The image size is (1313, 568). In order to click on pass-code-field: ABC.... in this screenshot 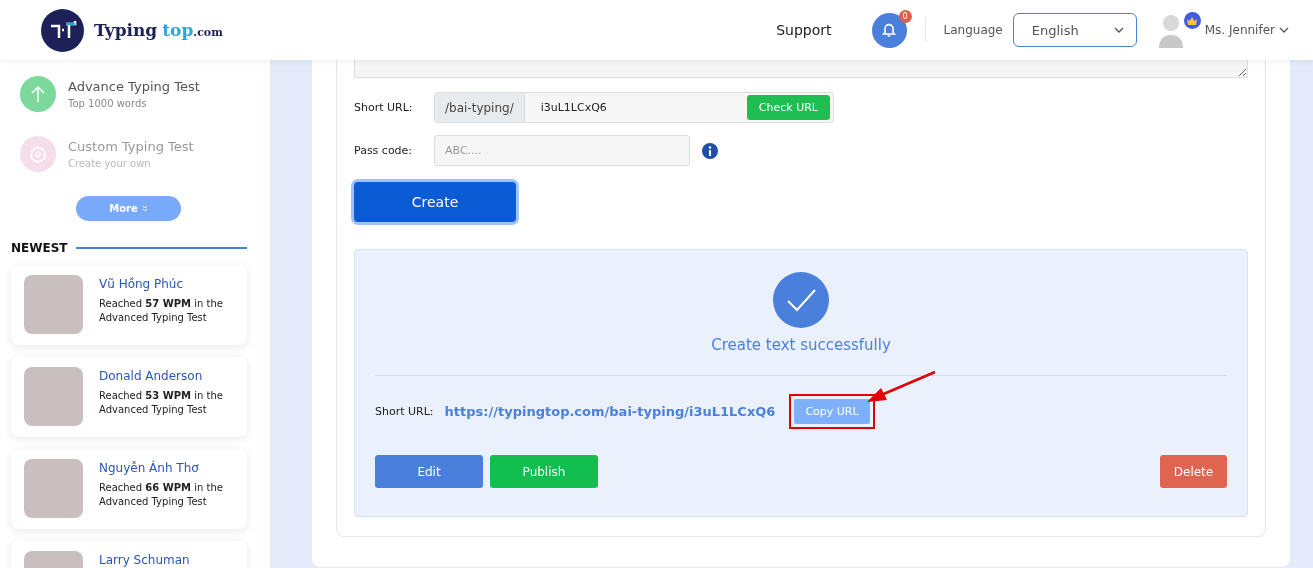, I will do `click(562, 150)`.